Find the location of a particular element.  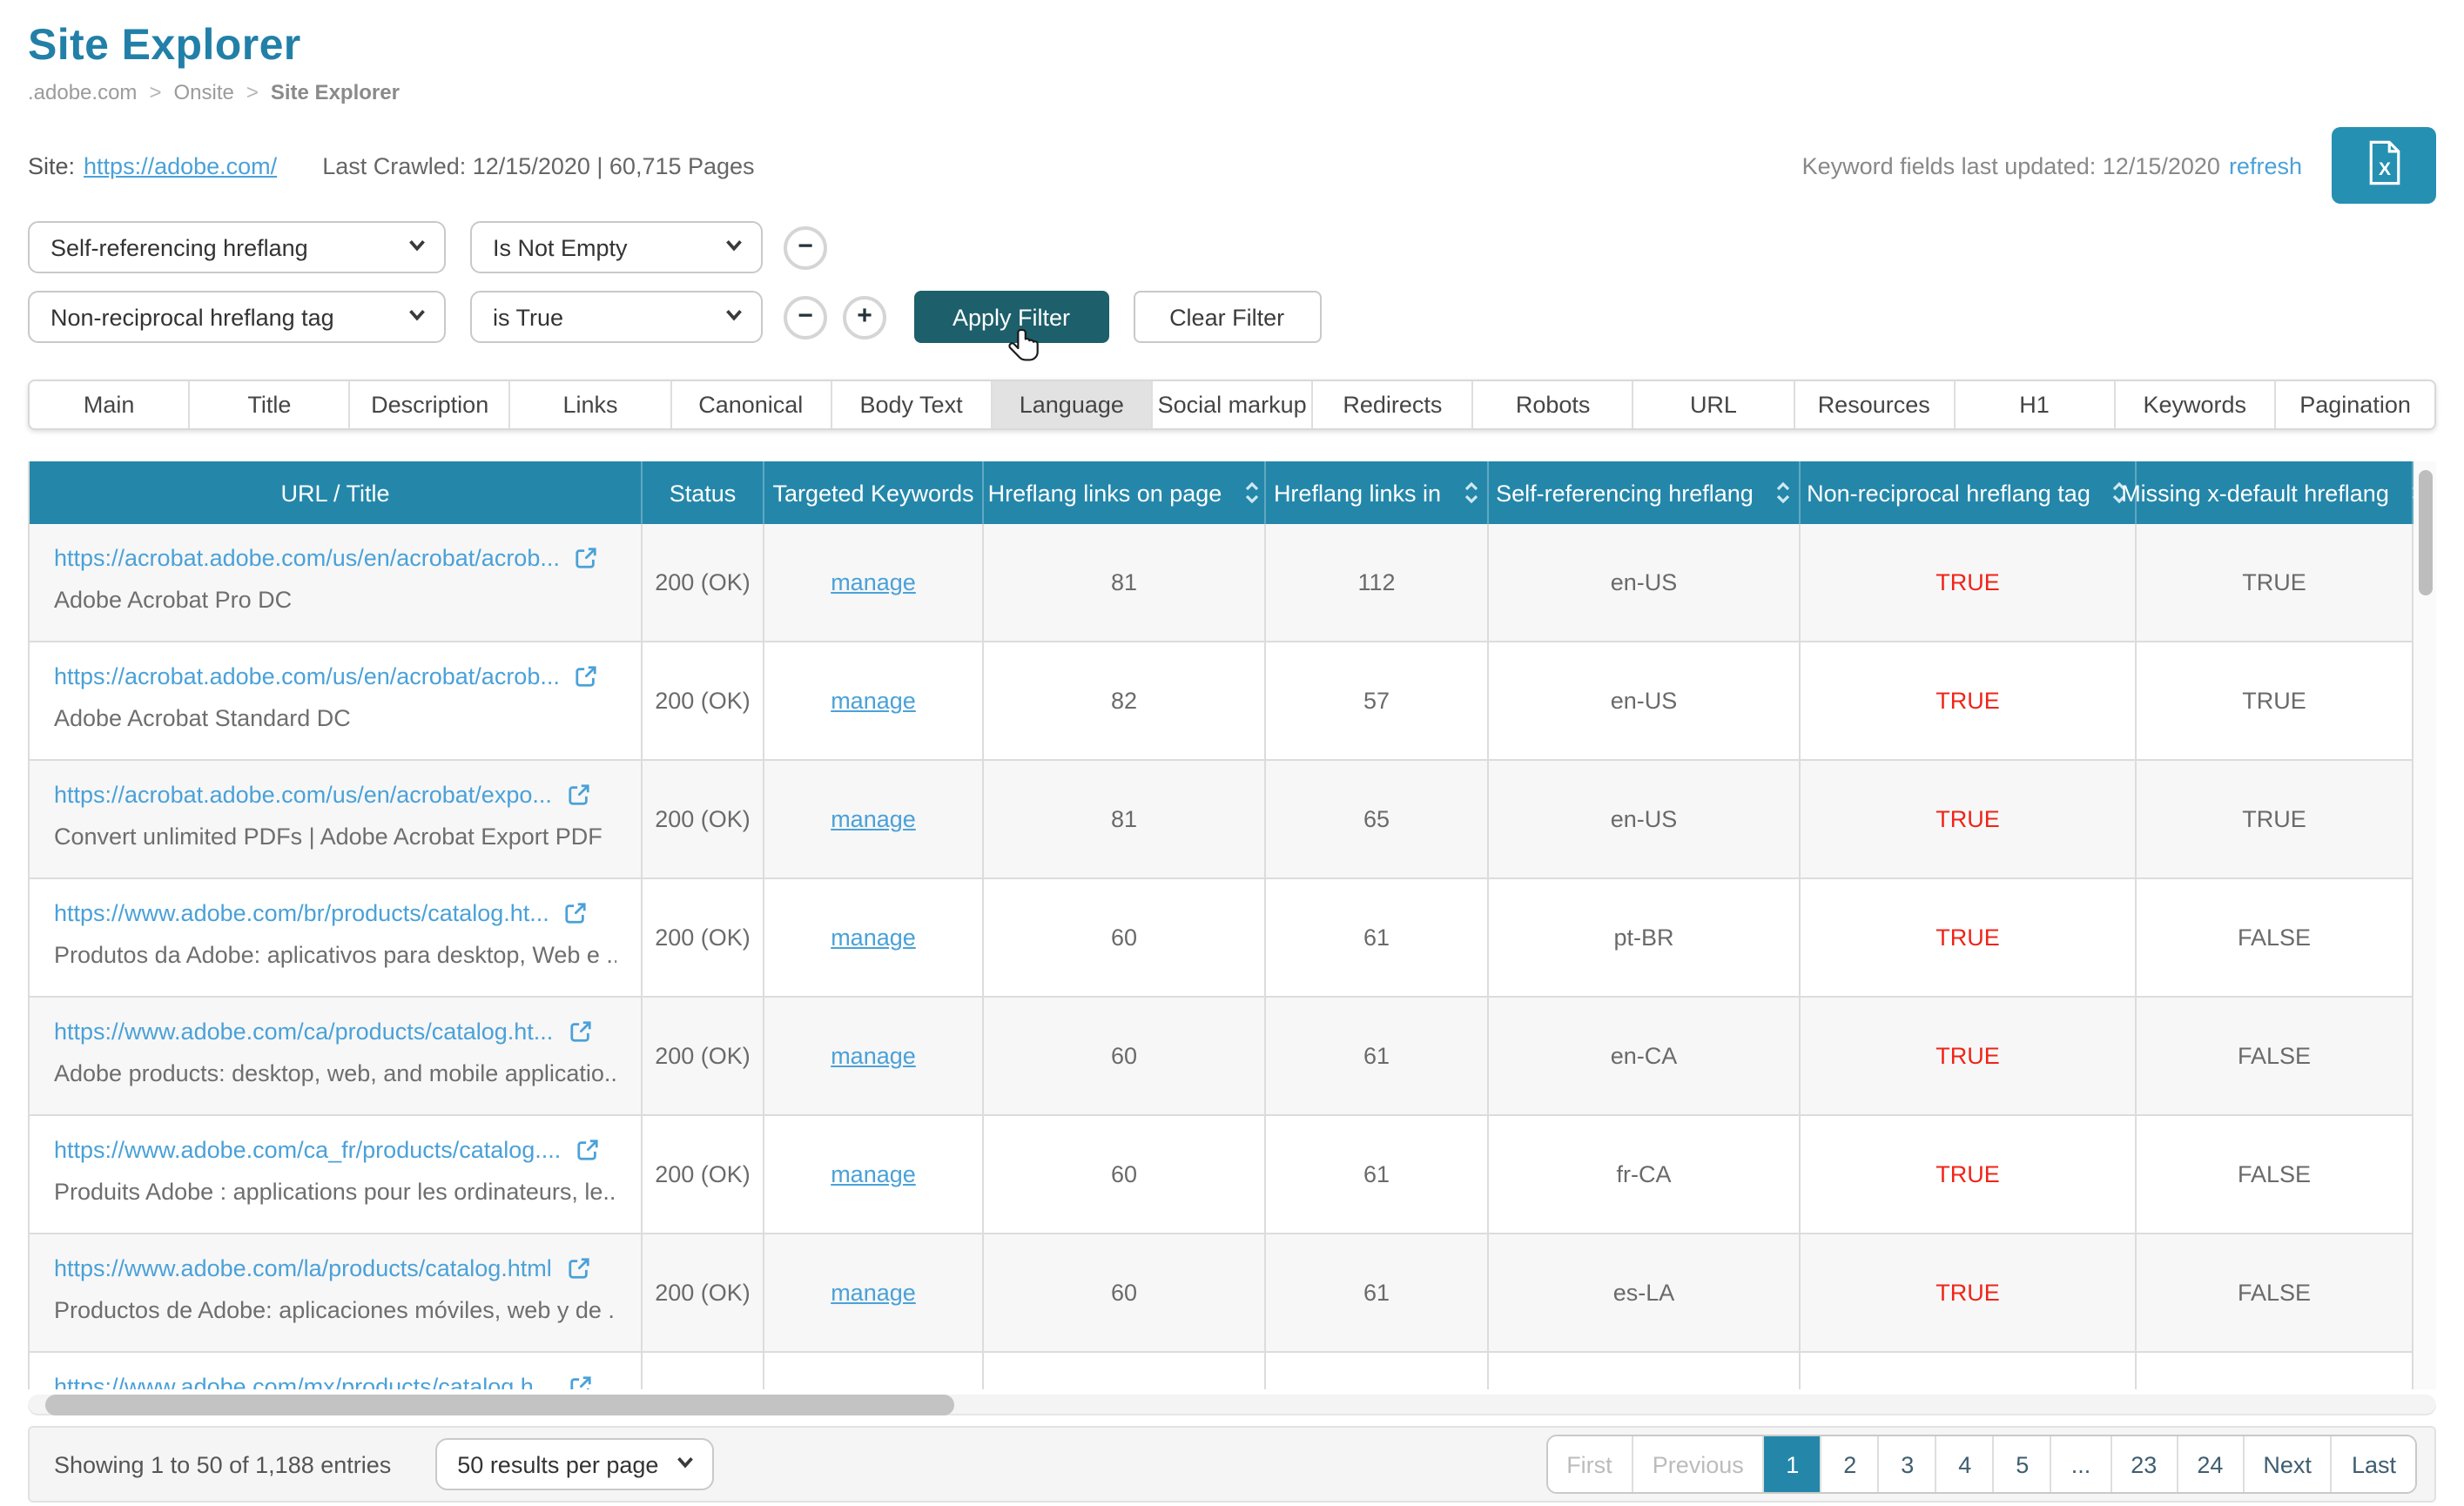

crawl-info: Last Crawled: 12/15/2020 | 60,715 Pages is located at coordinates (538, 165).